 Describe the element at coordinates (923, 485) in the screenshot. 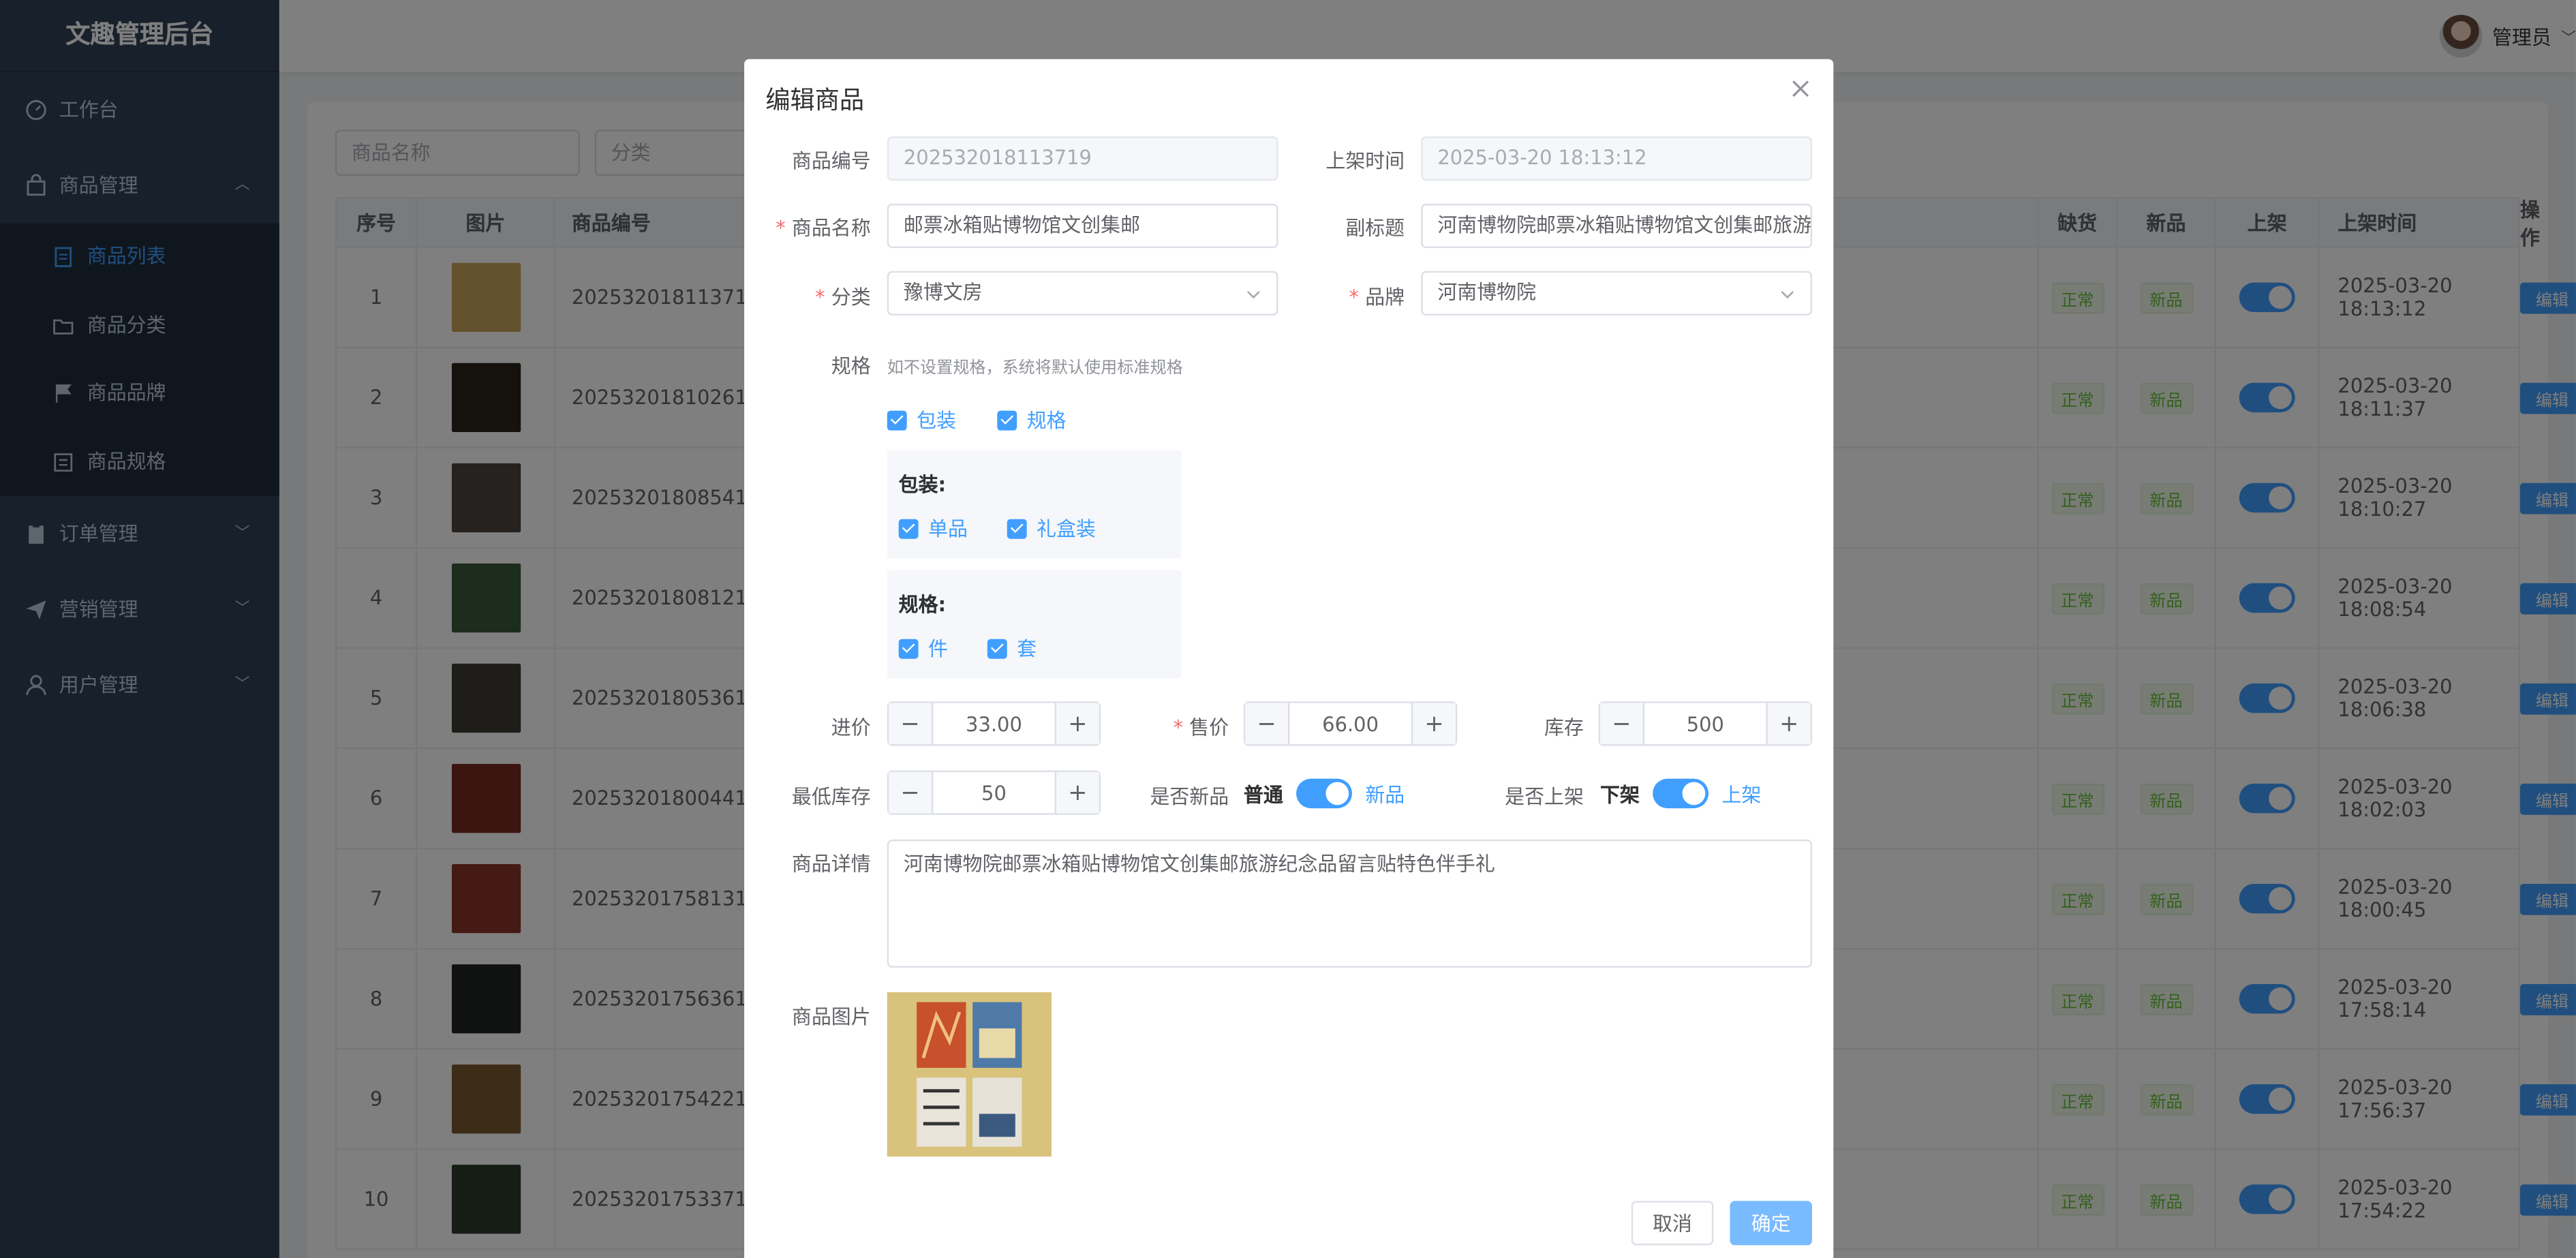

I see `pack-group-title: 包装:` at that location.